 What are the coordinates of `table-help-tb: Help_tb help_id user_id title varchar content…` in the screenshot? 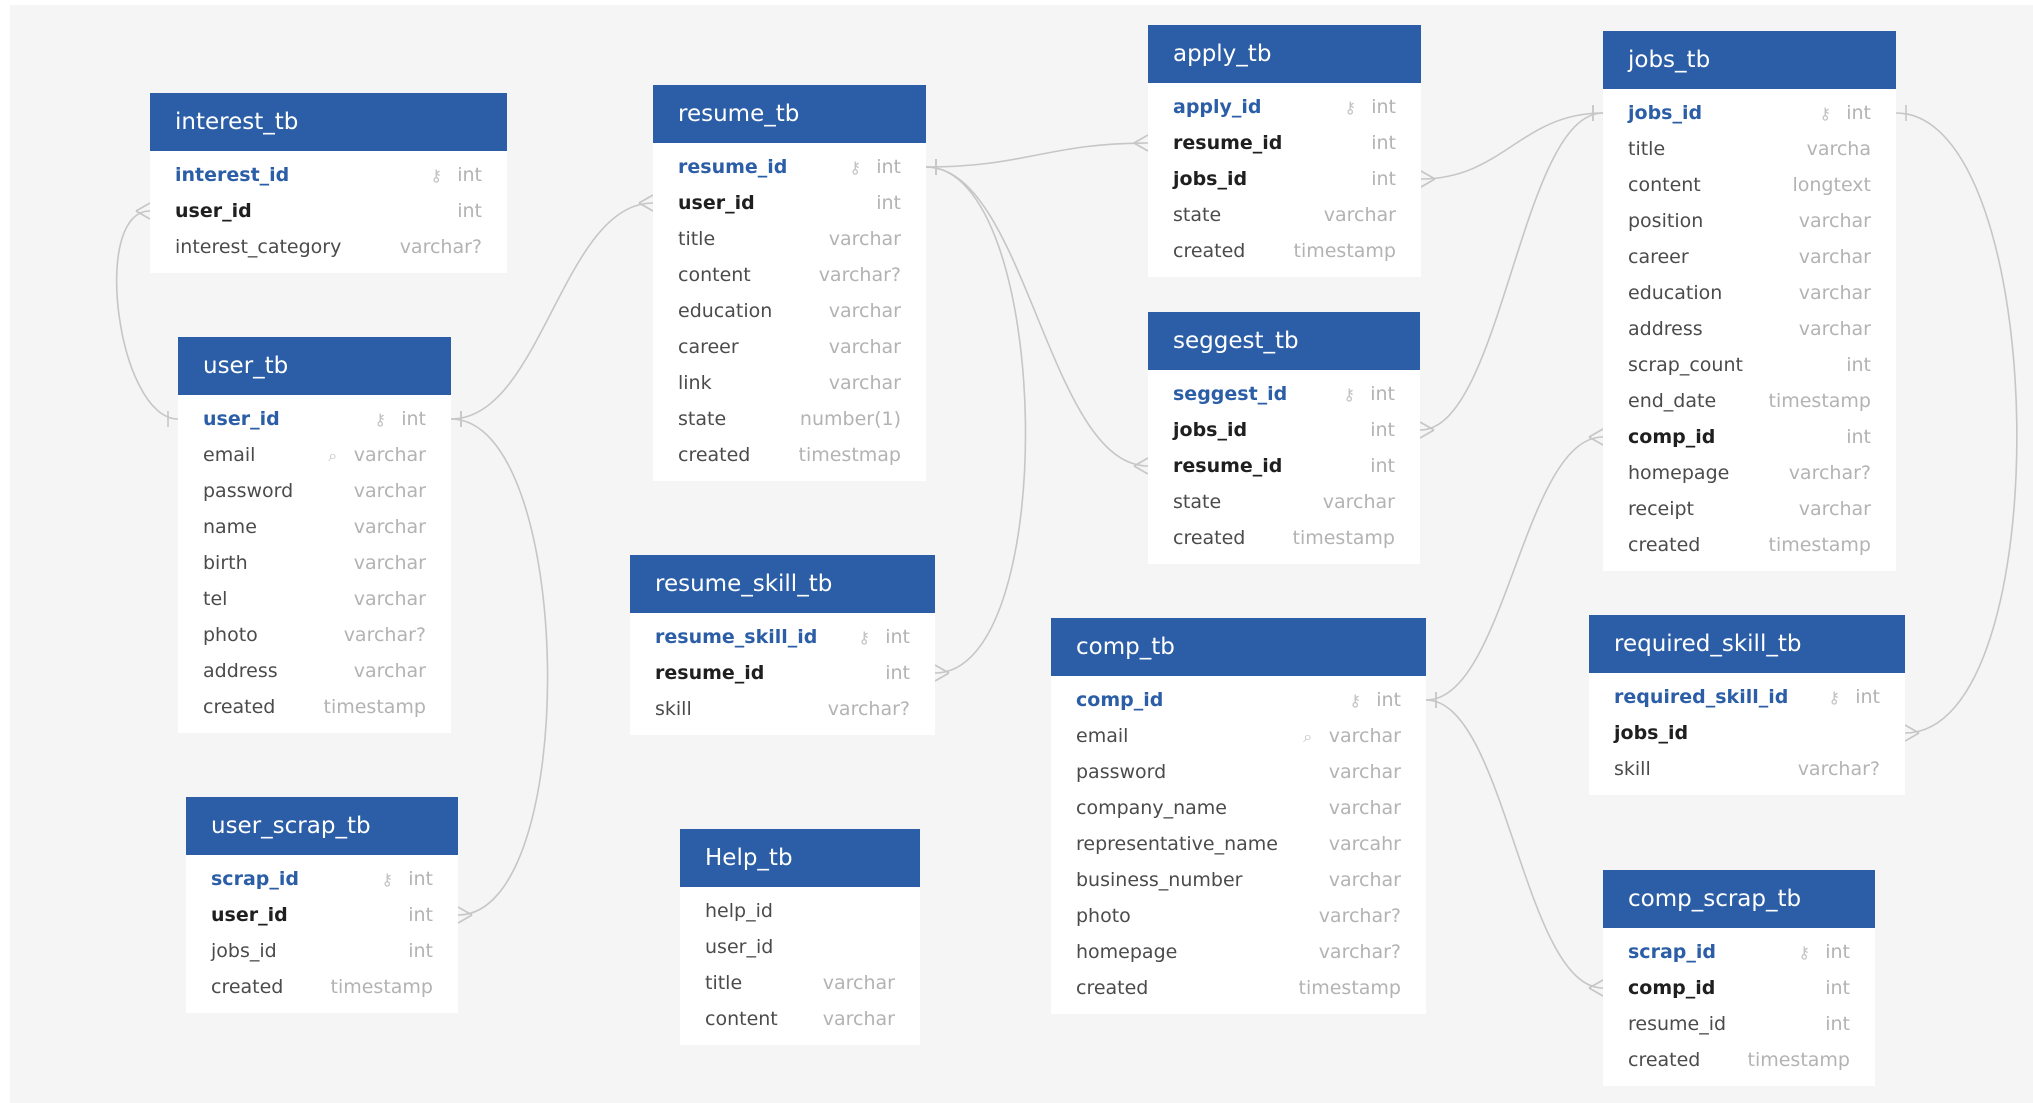 It's located at (800, 937).